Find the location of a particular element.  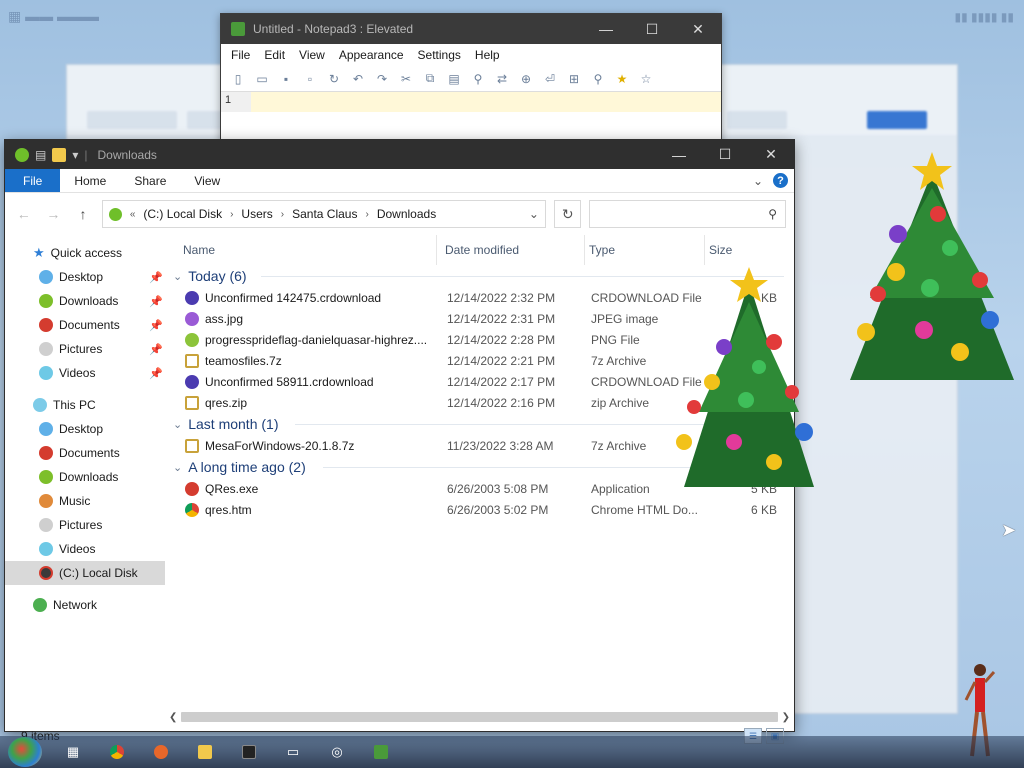

column-name: Name is located at coordinates (308, 250).